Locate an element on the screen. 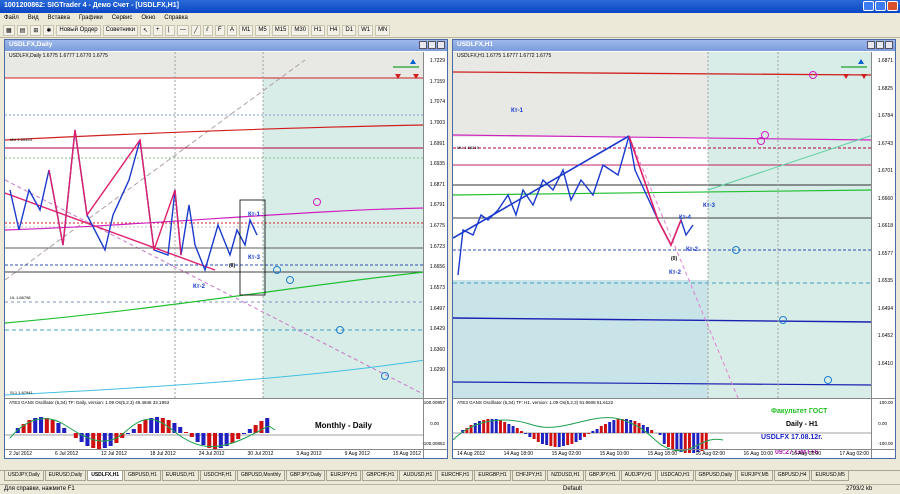  menu-window: Окно is located at coordinates (148, 18).